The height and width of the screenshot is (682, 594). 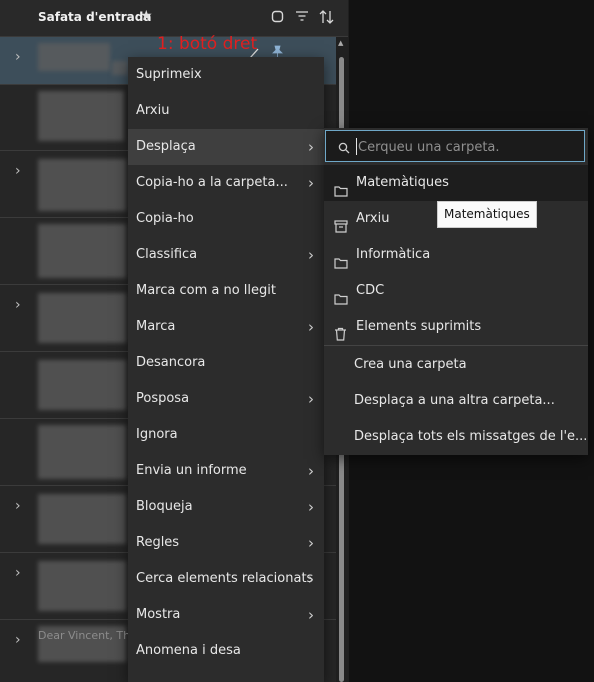 What do you see at coordinates (226, 111) in the screenshot?
I see `menu-item-archive: Arxiu` at bounding box center [226, 111].